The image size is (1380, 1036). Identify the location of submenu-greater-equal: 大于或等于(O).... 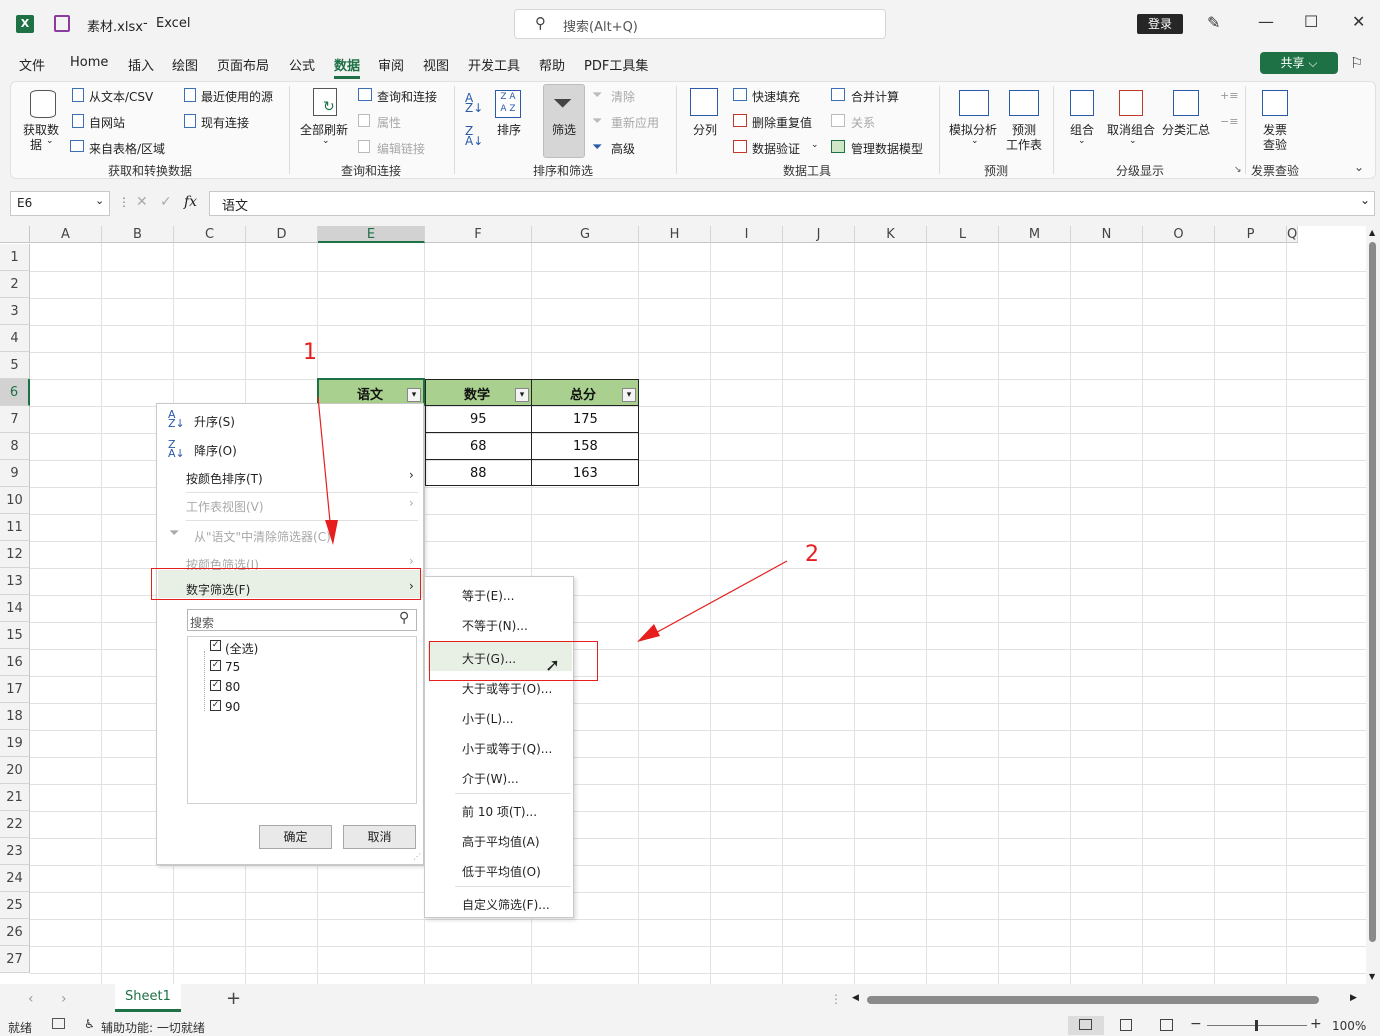
(507, 688).